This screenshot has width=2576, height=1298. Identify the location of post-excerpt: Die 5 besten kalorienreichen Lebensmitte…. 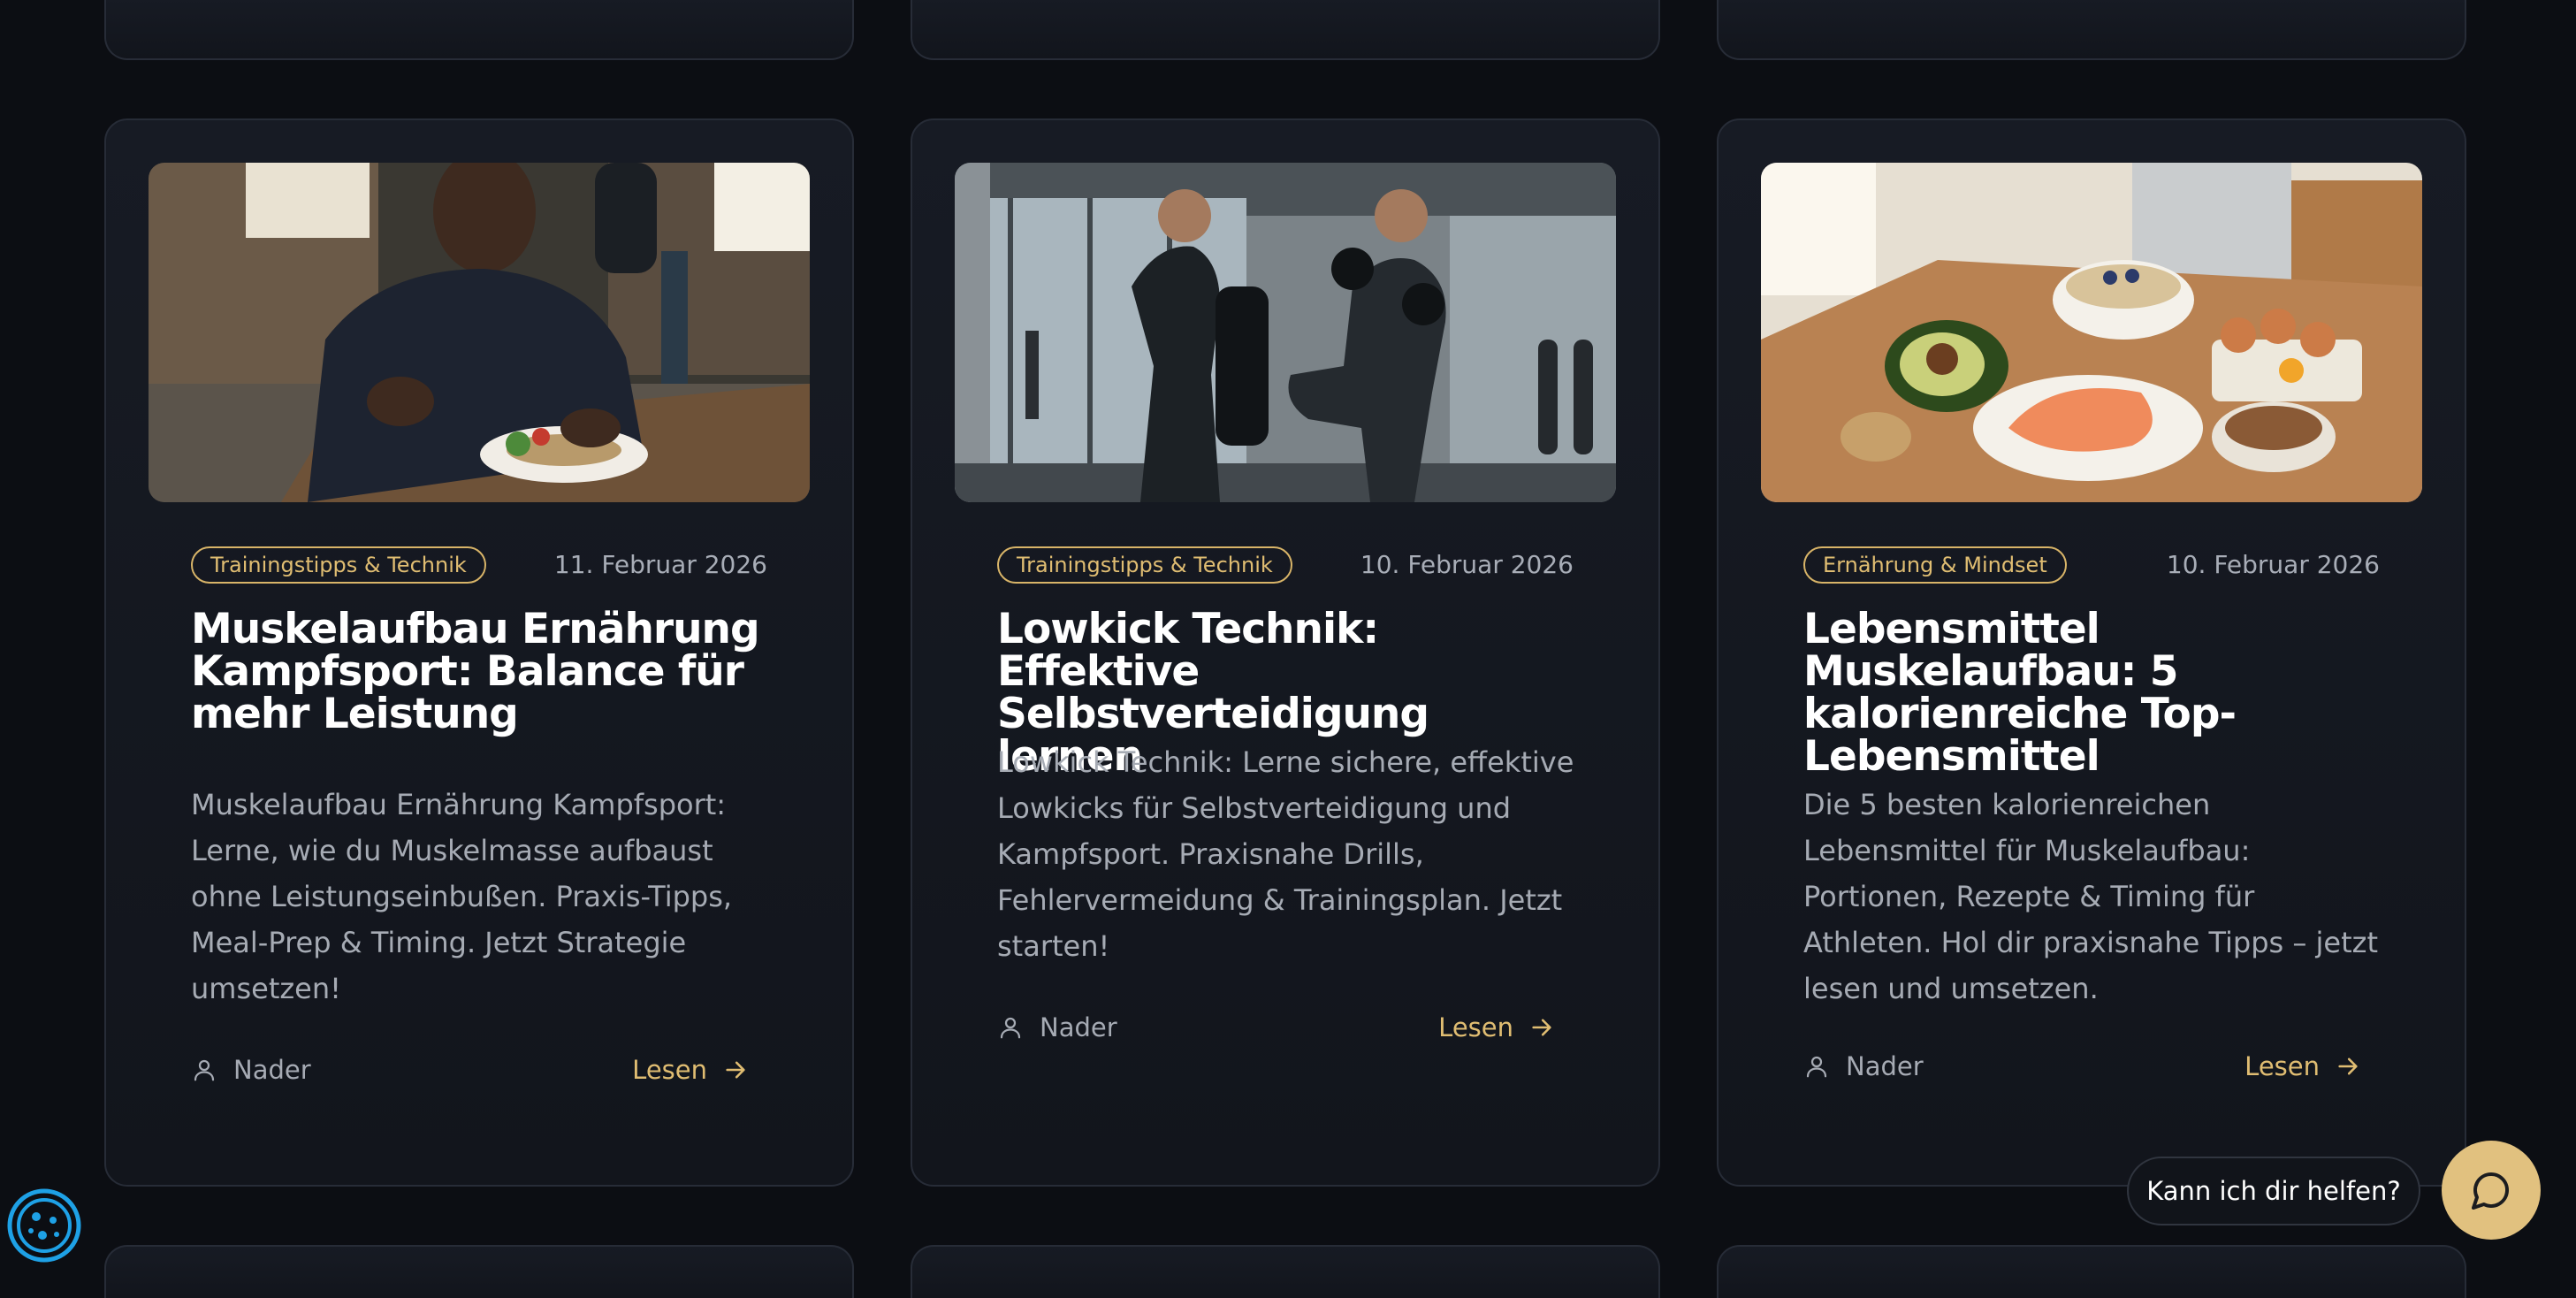
(2090, 896).